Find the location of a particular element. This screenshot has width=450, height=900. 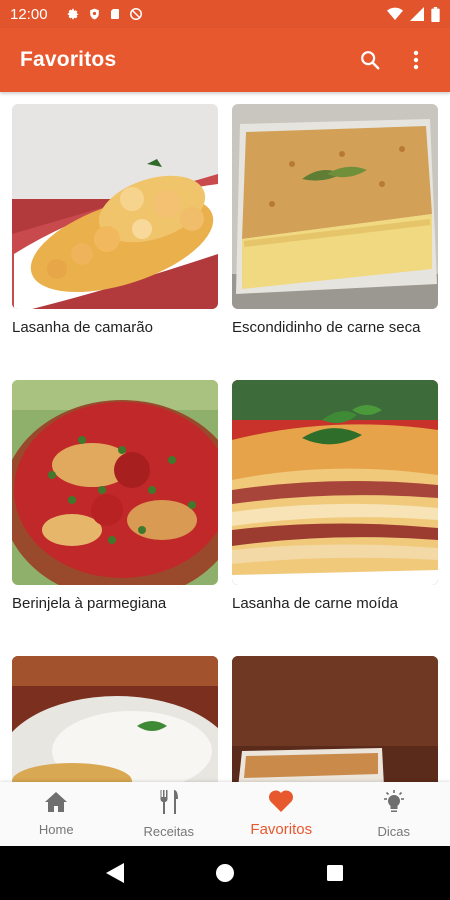

nav-recipes: Receitas is located at coordinates (169, 814).